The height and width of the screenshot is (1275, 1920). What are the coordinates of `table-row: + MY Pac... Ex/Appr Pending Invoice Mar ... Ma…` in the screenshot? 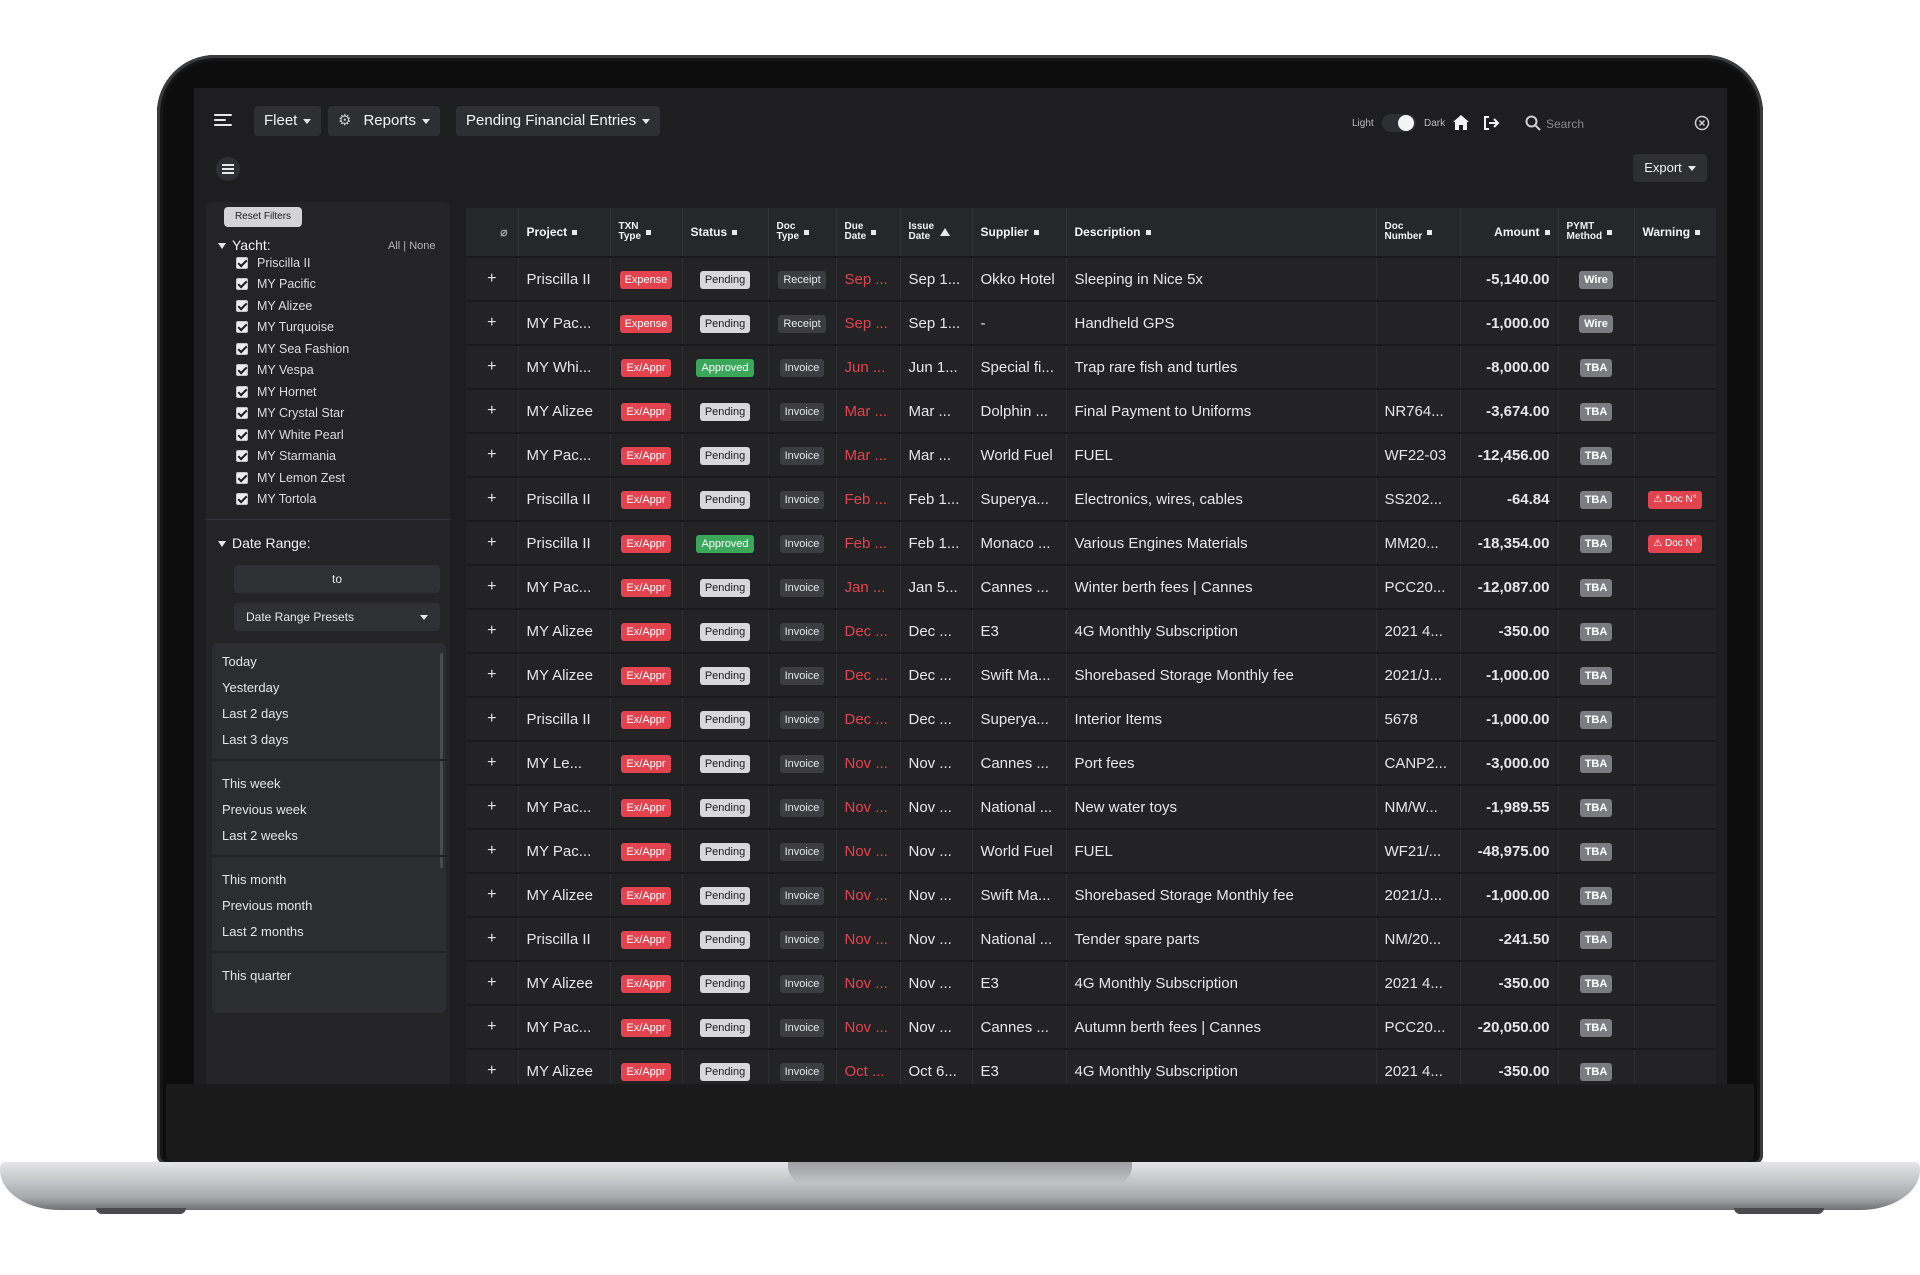 It's located at (1091, 454).